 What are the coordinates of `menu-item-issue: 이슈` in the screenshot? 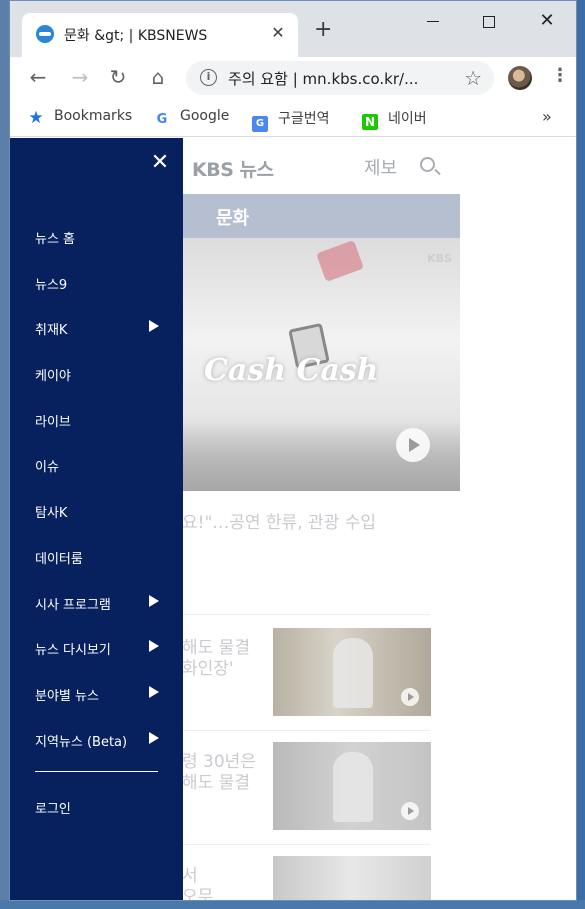 It's located at (97, 465).